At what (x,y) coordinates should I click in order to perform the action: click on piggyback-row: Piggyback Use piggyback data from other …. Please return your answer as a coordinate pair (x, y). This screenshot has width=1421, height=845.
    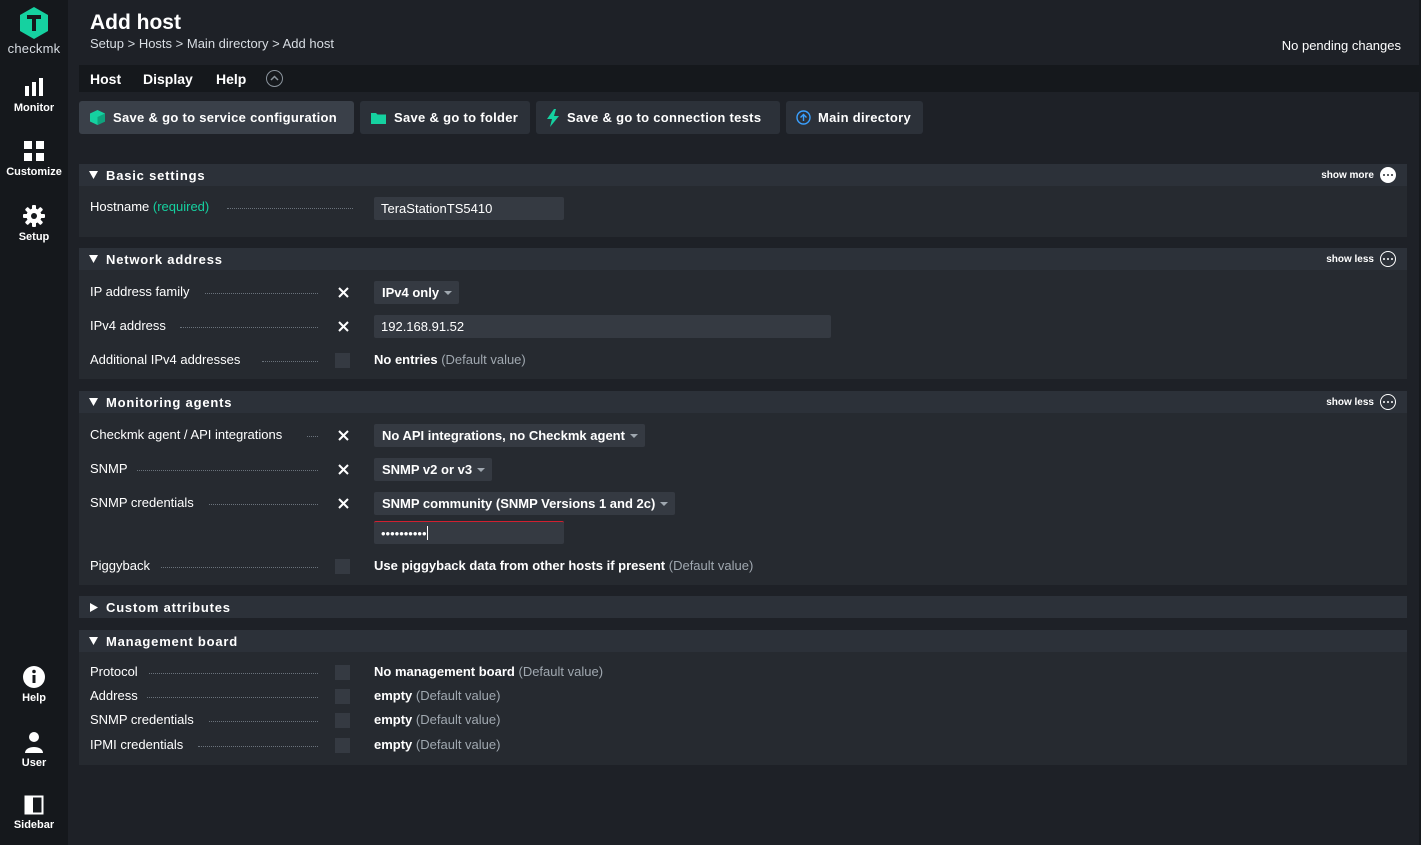
    Looking at the image, I should click on (743, 566).